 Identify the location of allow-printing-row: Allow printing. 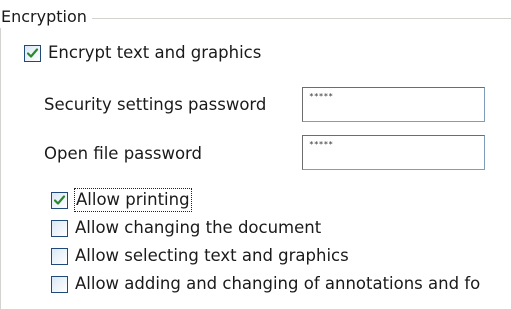
(121, 200).